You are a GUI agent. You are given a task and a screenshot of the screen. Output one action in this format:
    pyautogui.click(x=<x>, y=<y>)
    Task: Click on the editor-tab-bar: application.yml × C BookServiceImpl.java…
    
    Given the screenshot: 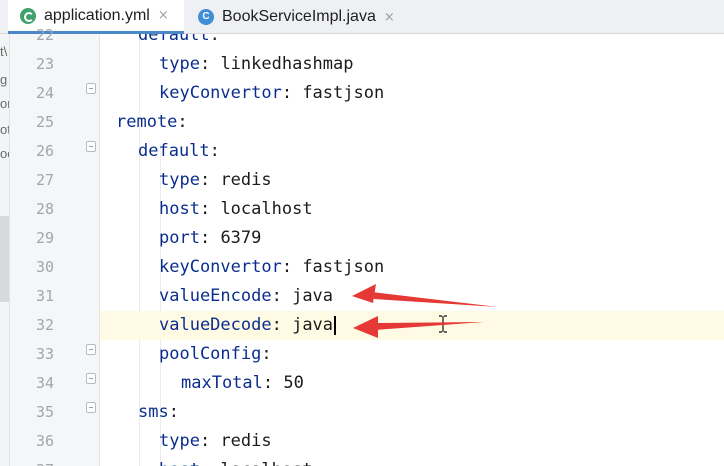 What is the action you would take?
    pyautogui.click(x=362, y=17)
    